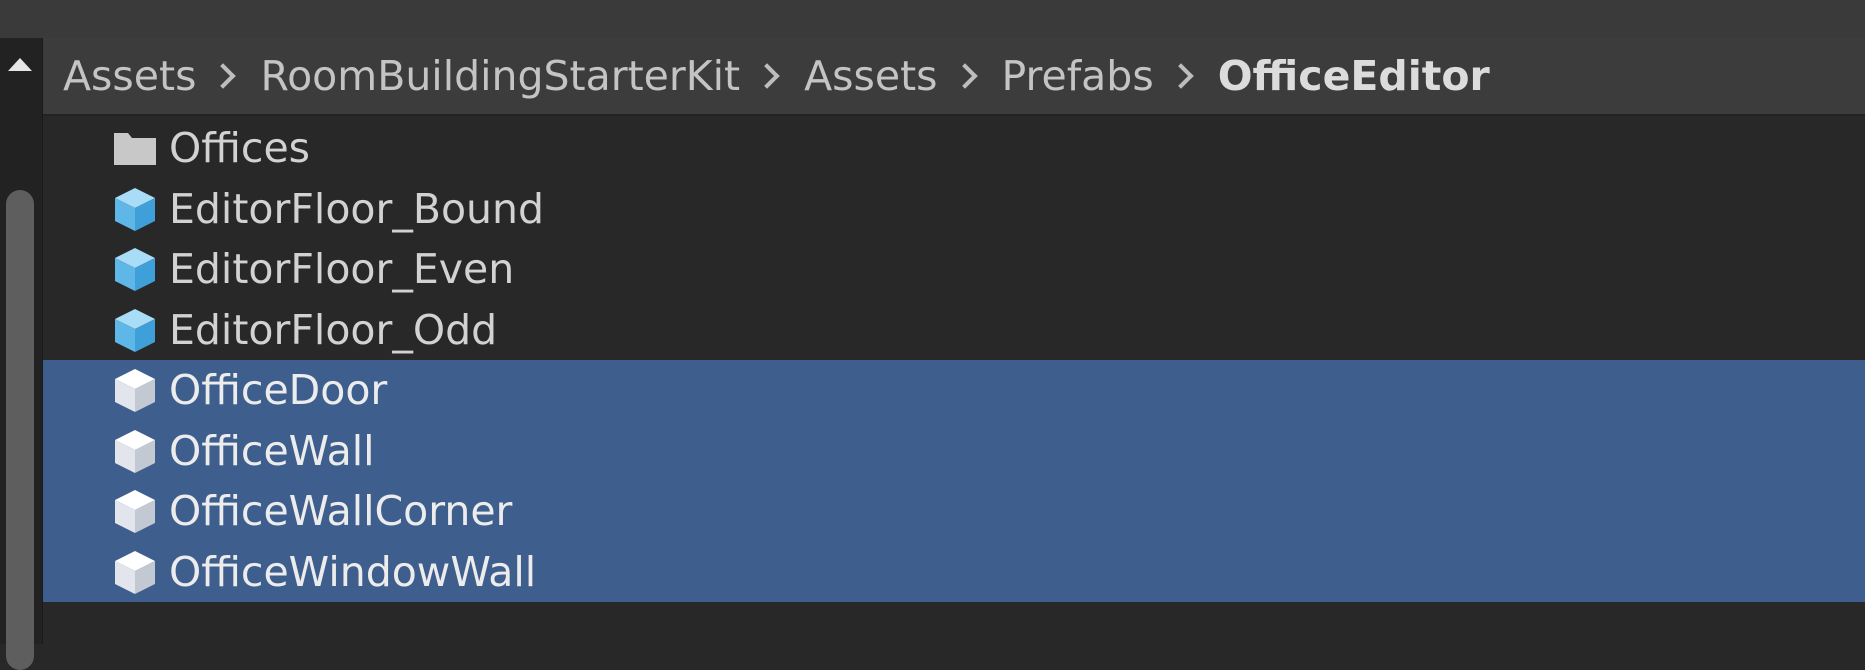  What do you see at coordinates (357, 208) in the screenshot?
I see `list-item-label: EditorFloor_Bound` at bounding box center [357, 208].